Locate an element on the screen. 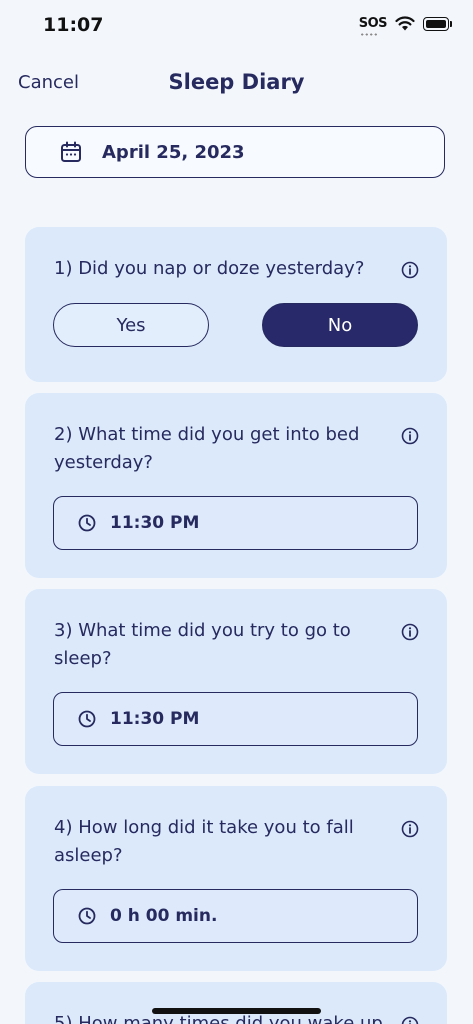 The width and height of the screenshot is (473, 1024). sleep-latency-field: 0 h 00 min. is located at coordinates (235, 916).